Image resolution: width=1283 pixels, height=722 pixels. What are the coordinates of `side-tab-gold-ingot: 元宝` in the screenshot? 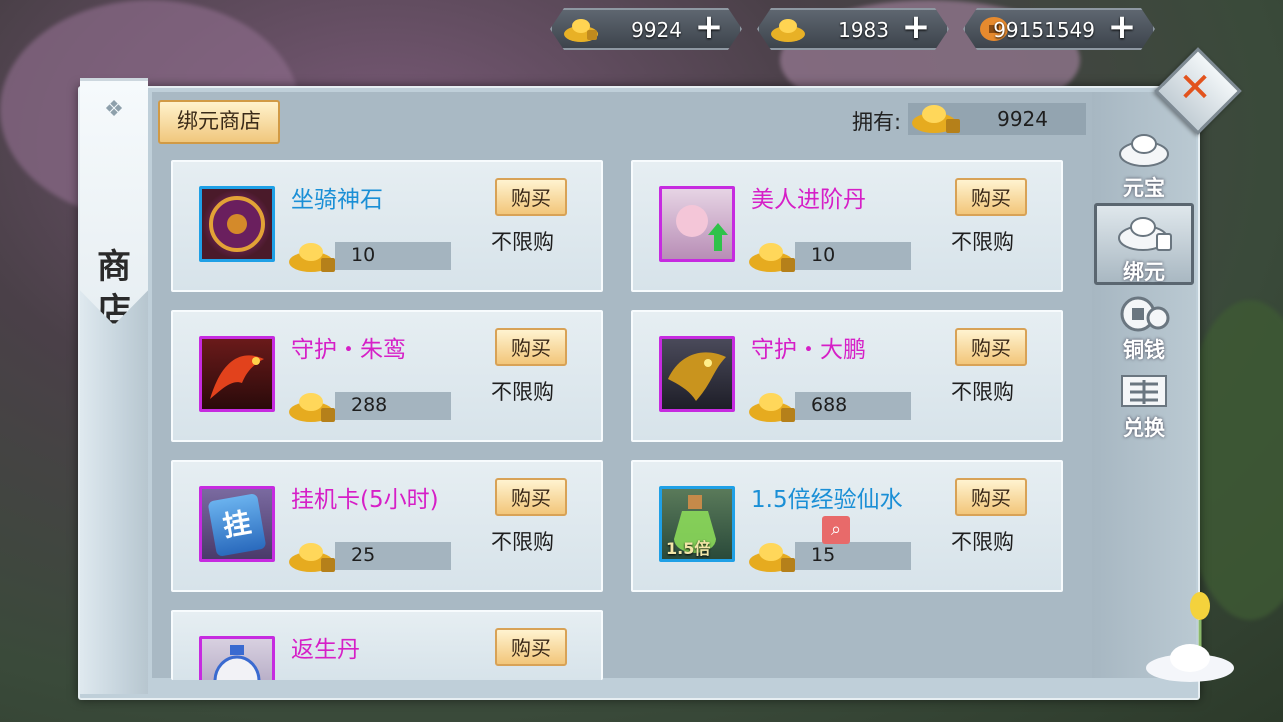 It's located at (1144, 162).